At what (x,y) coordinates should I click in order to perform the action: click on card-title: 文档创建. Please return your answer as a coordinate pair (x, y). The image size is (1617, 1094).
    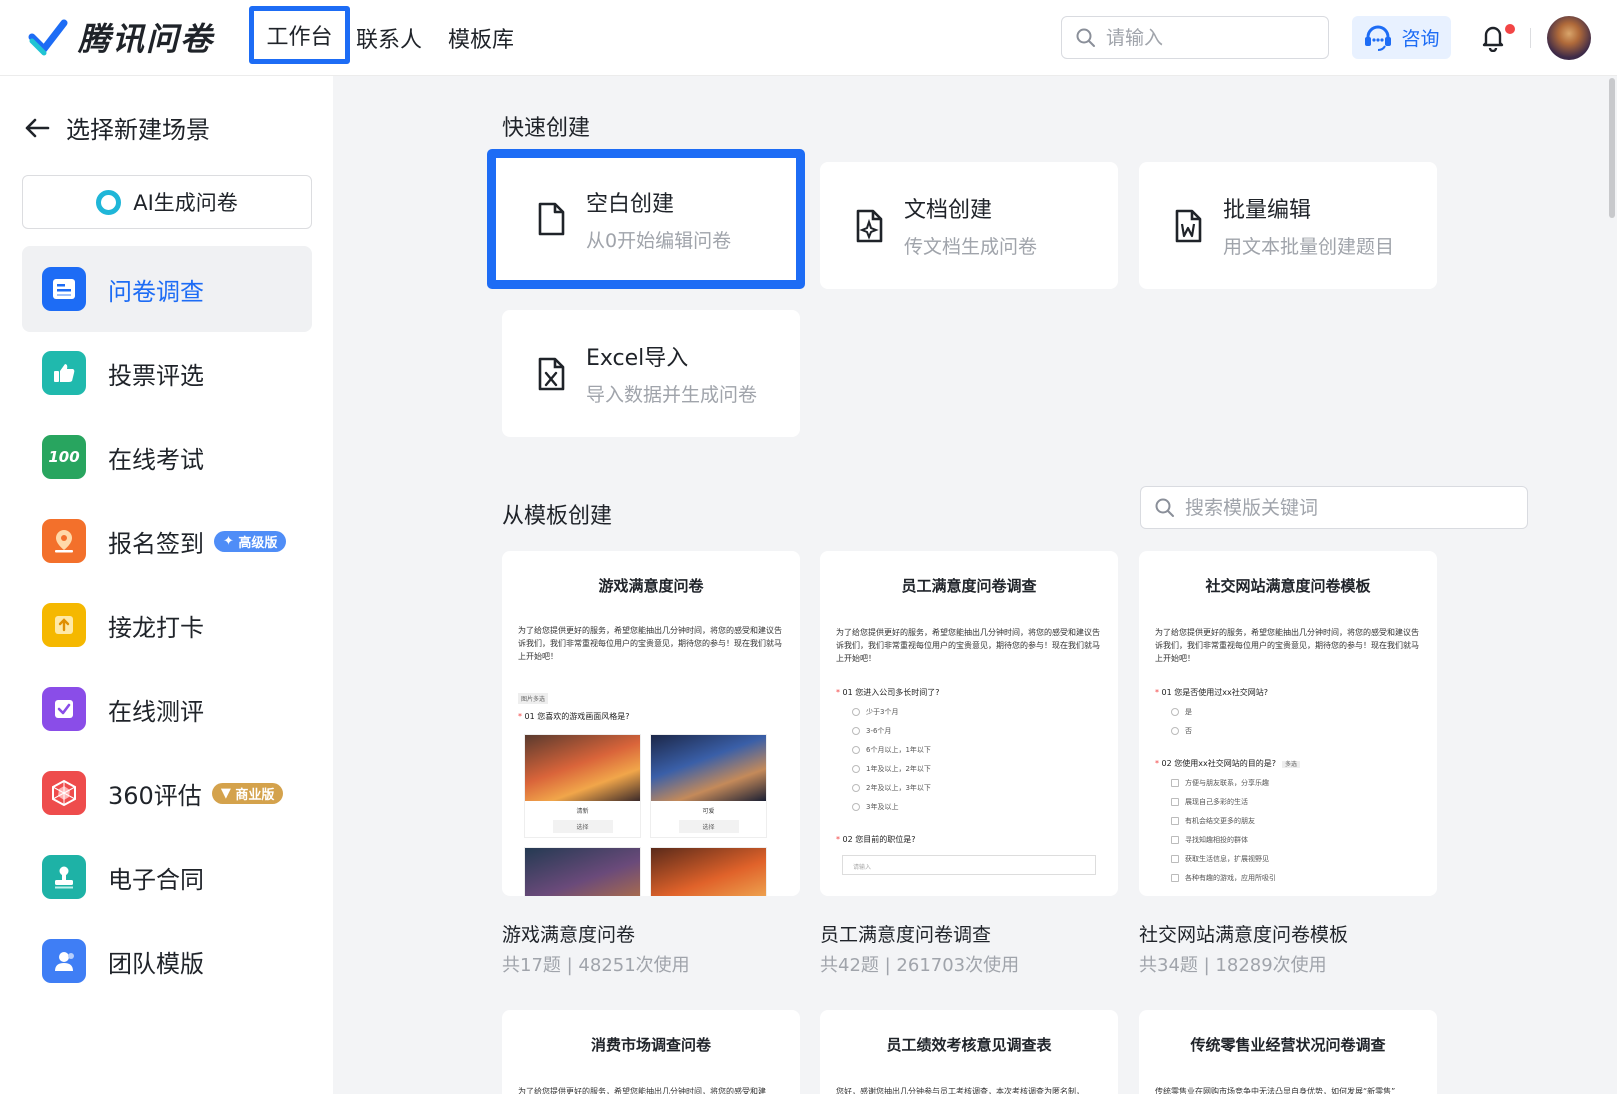
    Looking at the image, I should click on (948, 210).